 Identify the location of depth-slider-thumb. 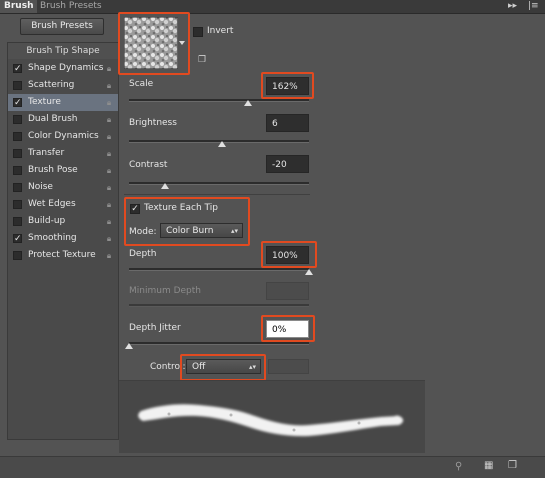
(309, 272).